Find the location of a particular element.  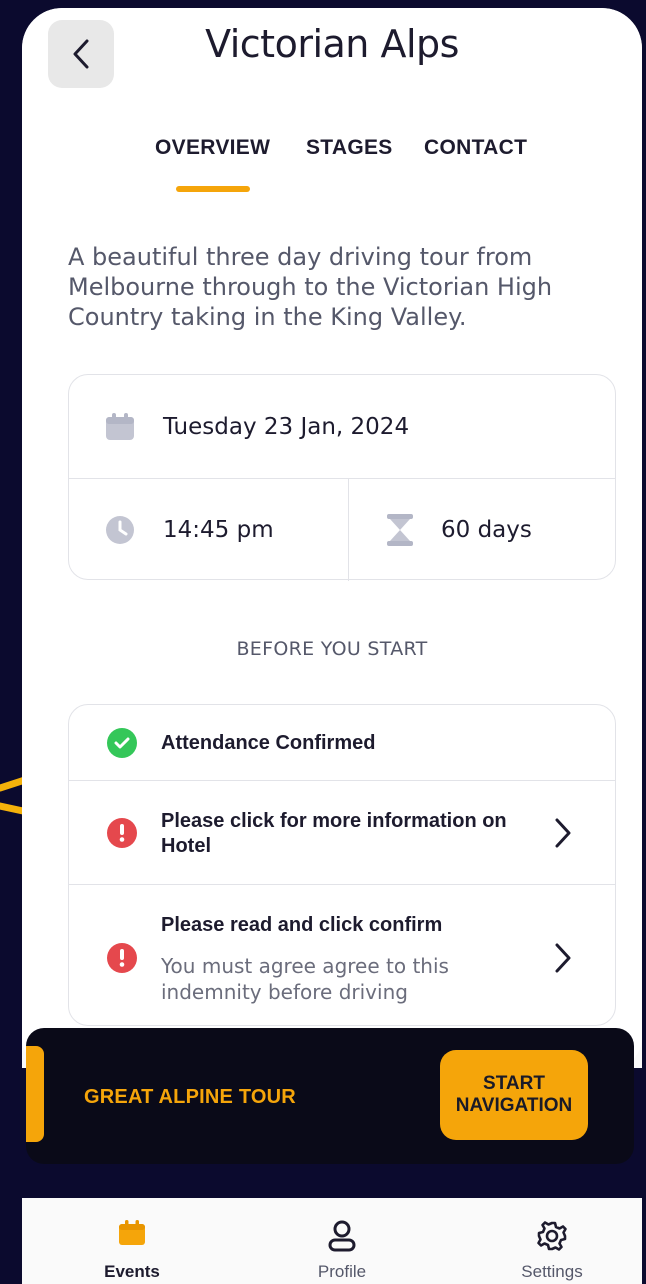

checklist-item-attendance: Attendance Confirmed is located at coordinates (342, 743).